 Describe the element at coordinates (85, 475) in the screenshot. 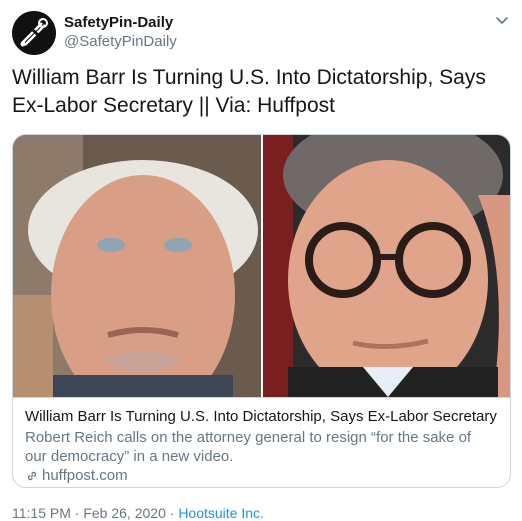

I see `card-domain-label: huffpost.com` at that location.